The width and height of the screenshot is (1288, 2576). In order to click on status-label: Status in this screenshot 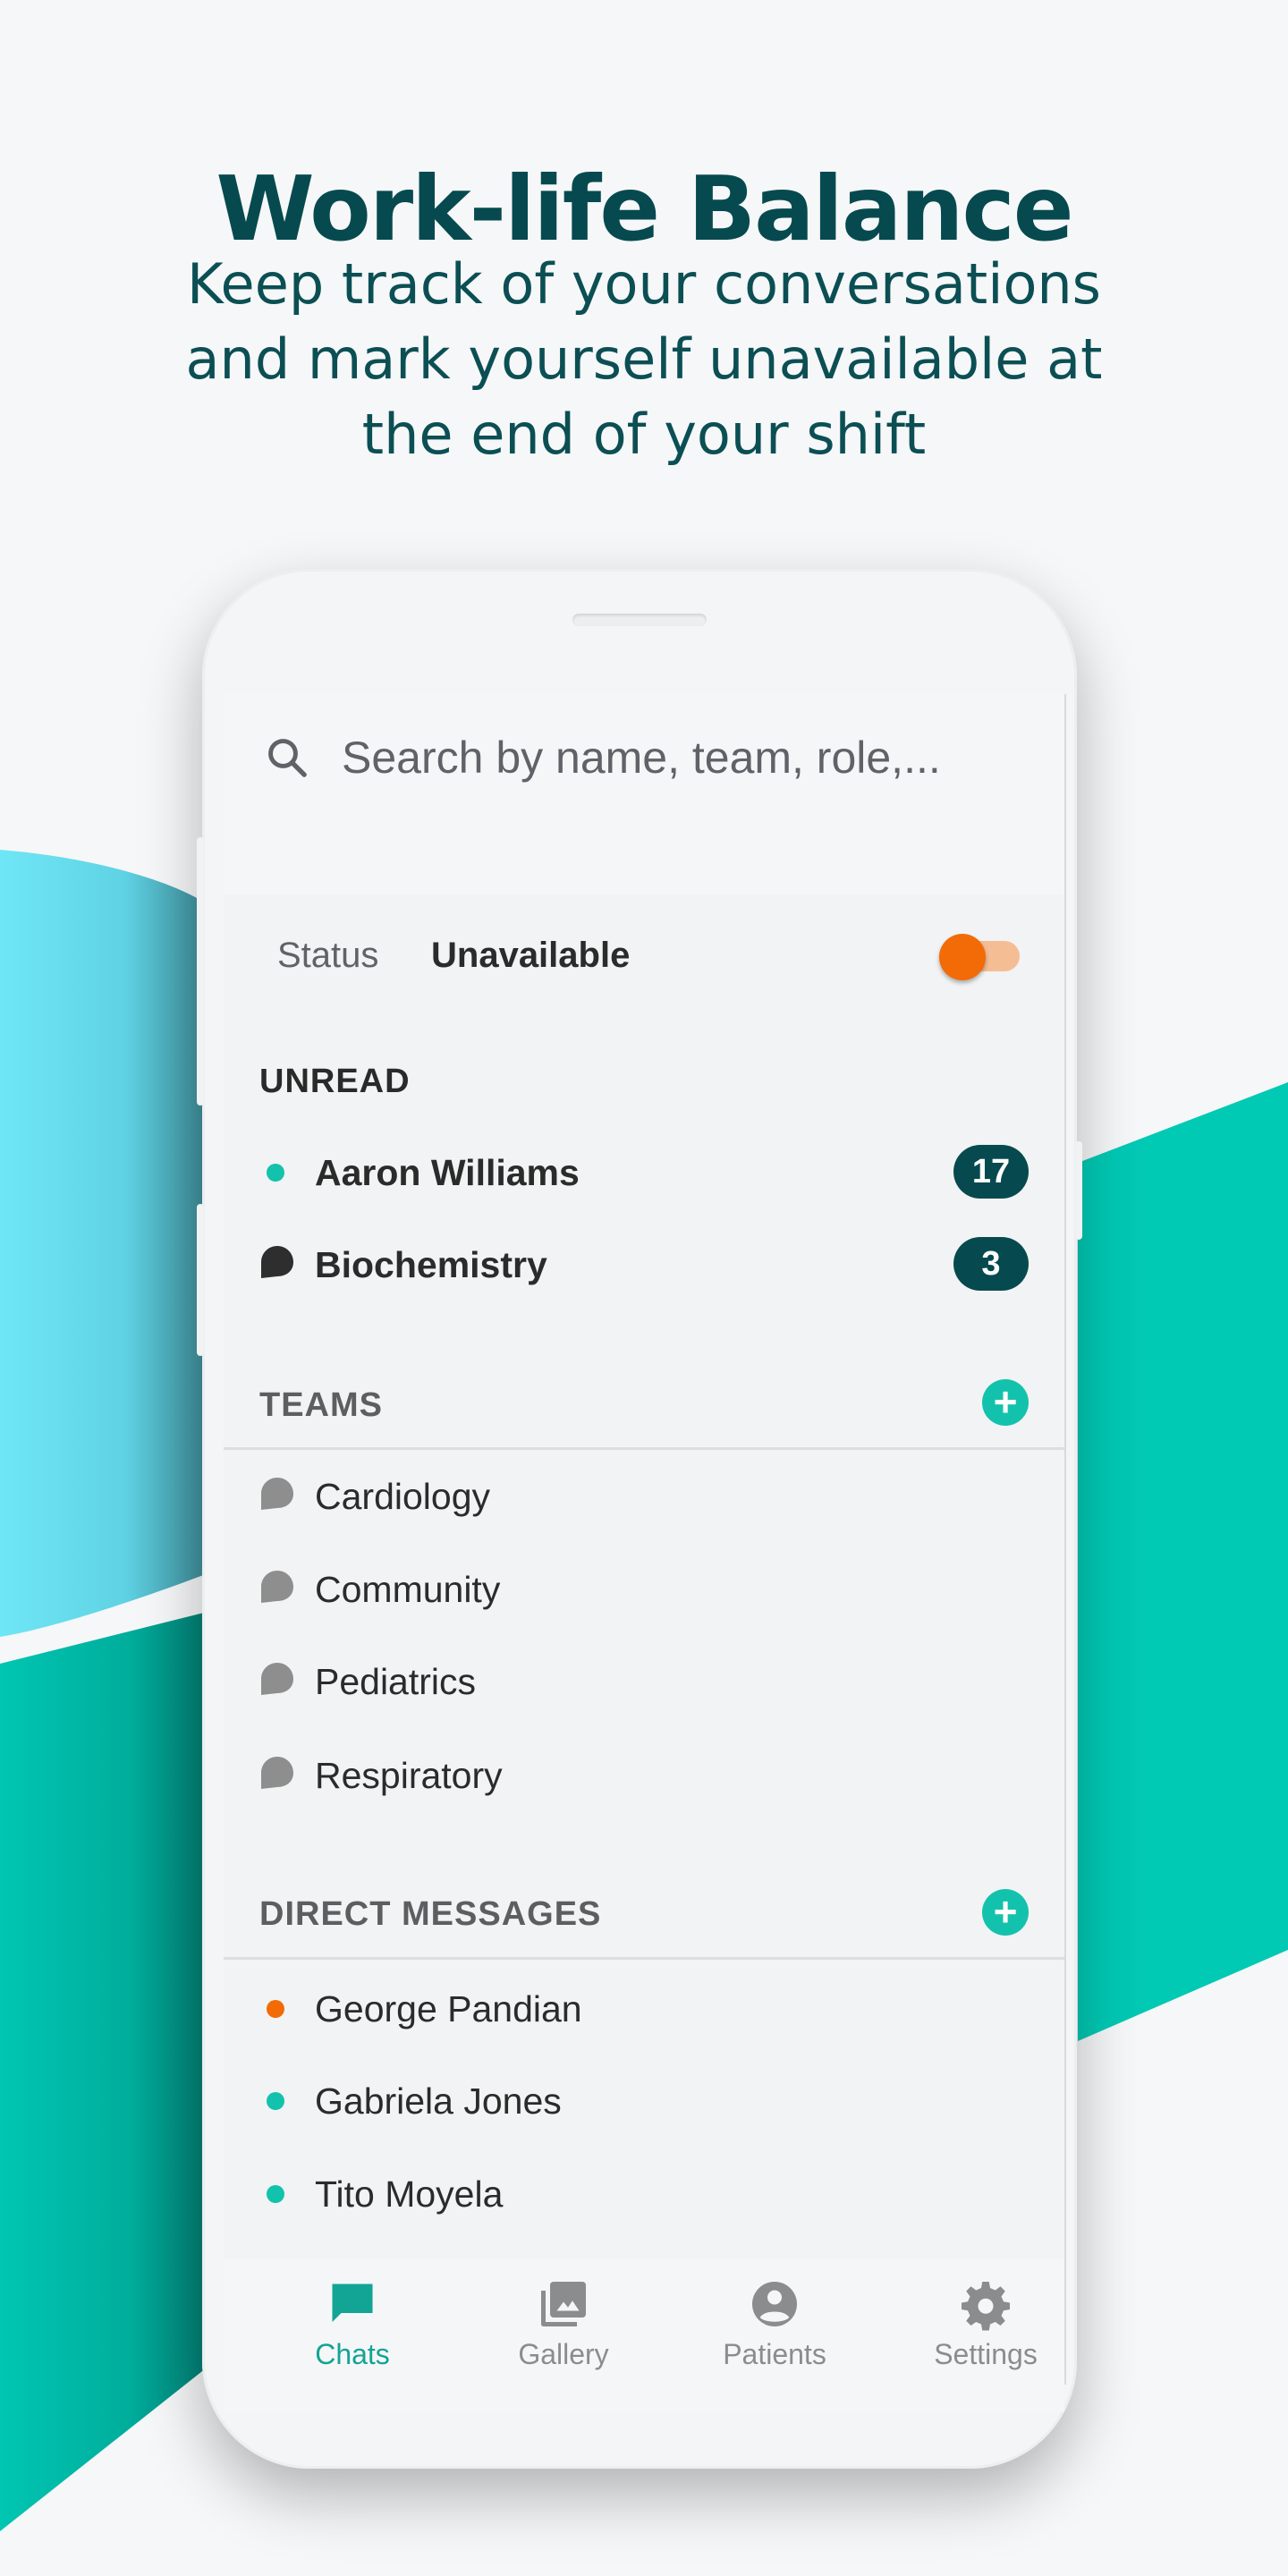, I will do `click(328, 955)`.